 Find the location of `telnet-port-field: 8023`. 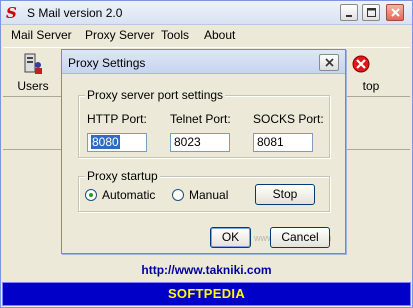

telnet-port-field: 8023 is located at coordinates (200, 142).